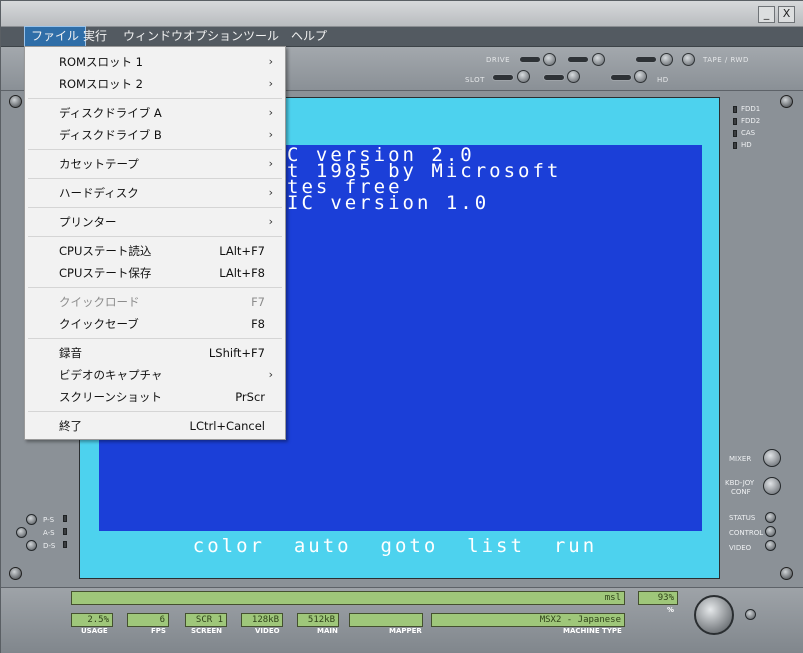 The image size is (803, 653). What do you see at coordinates (746, 121) in the screenshot?
I see `led-fdd2: FDD2` at bounding box center [746, 121].